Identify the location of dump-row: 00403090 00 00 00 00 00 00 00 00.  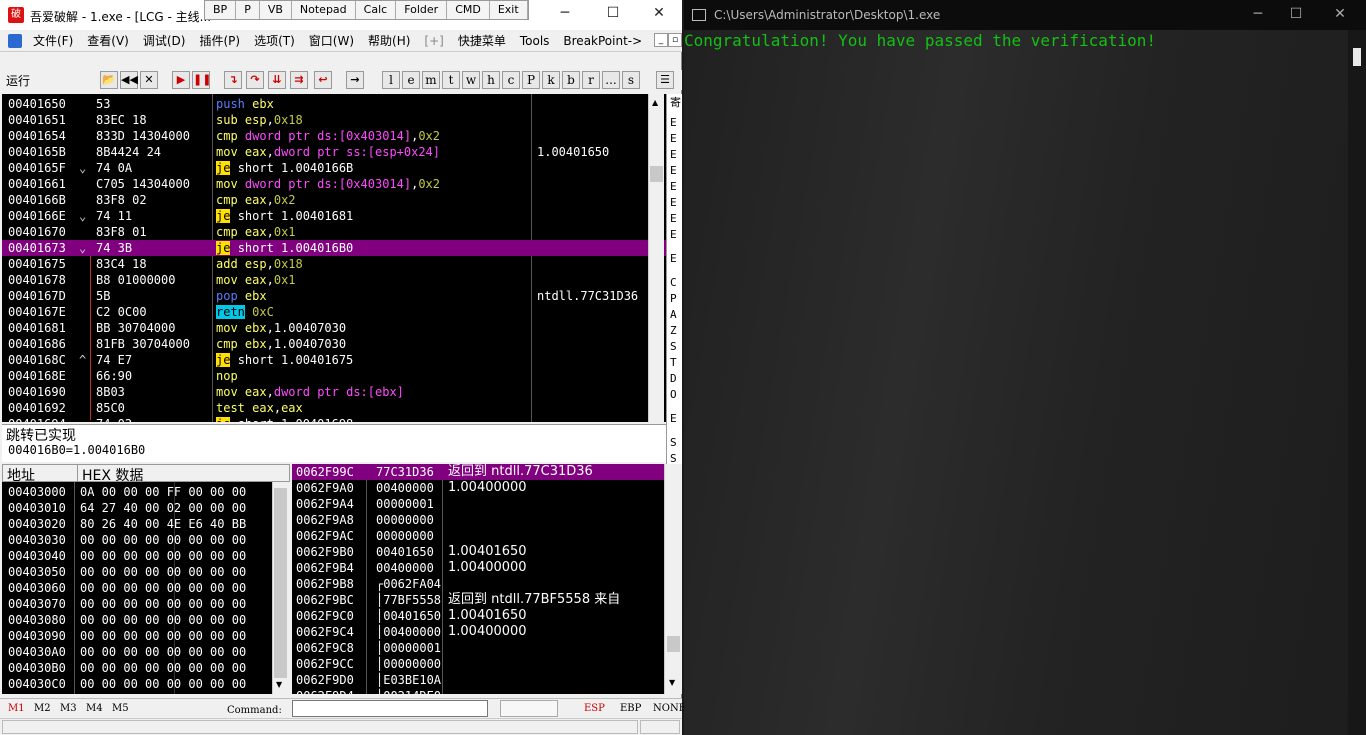
(137, 636).